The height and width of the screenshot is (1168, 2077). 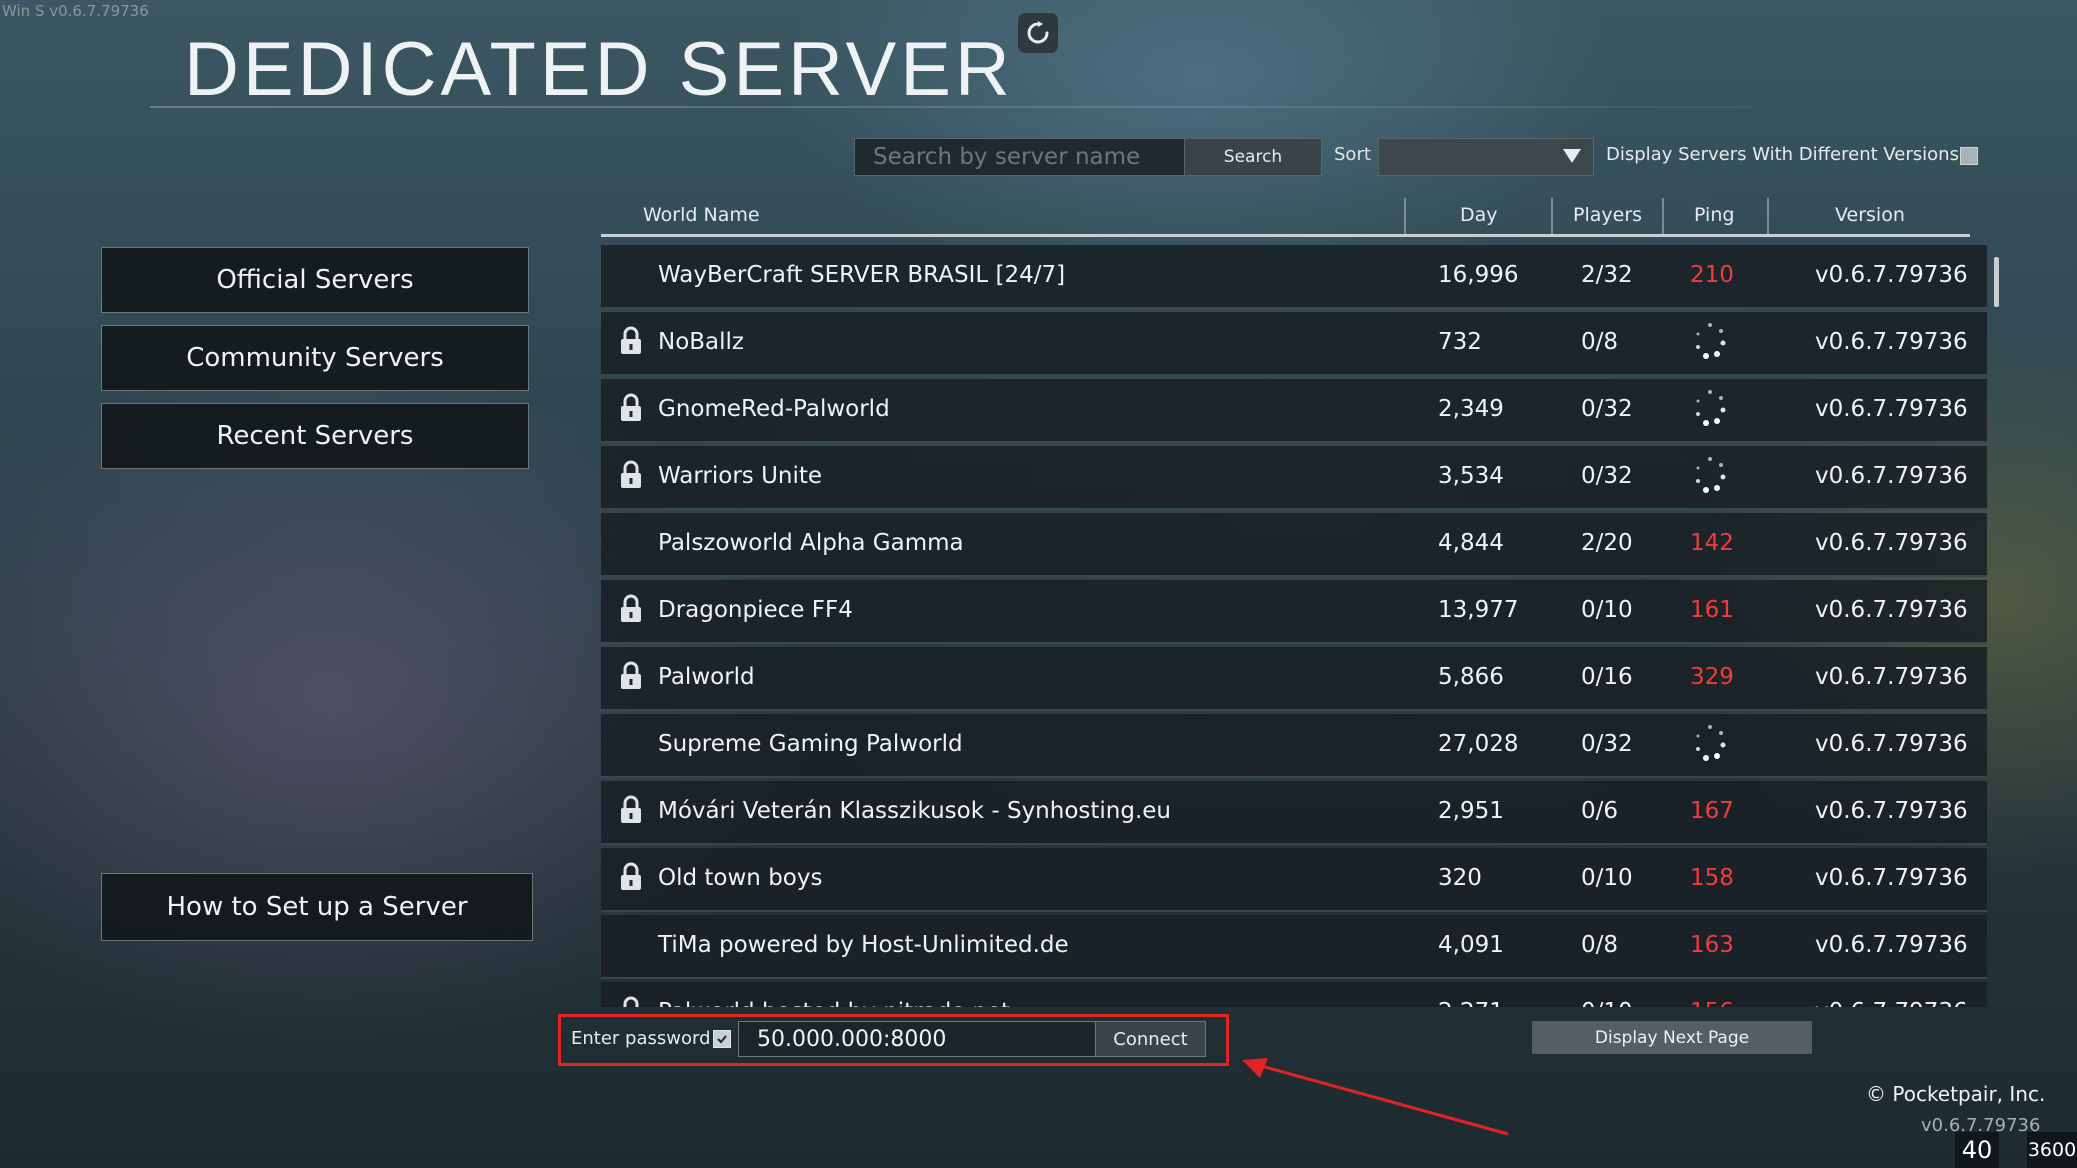 I want to click on server-row: Warriors Unite 3,534 0/32 v0.6.7.79736, so click(x=1294, y=478).